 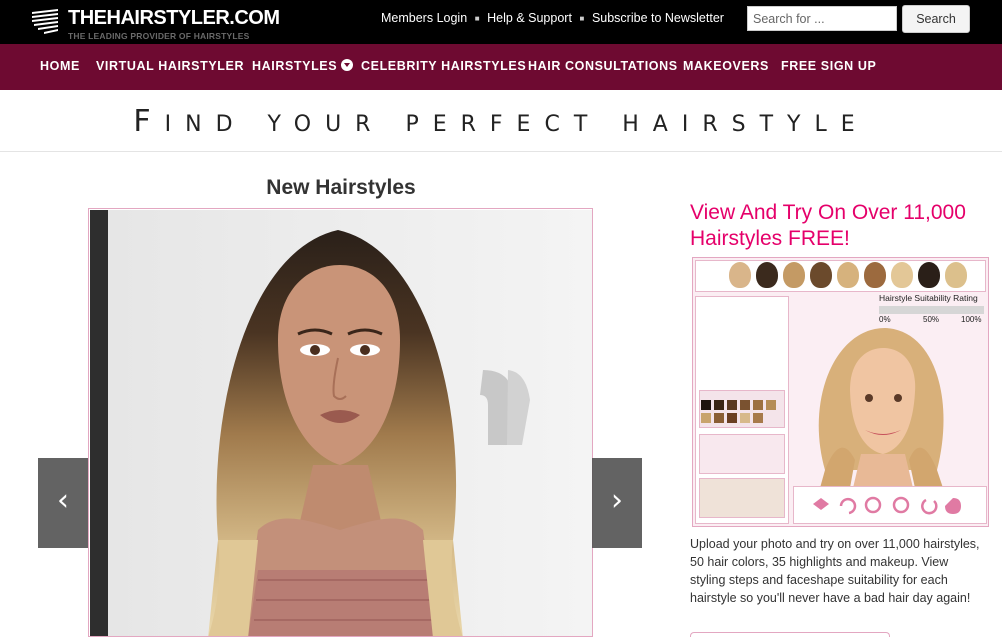 I want to click on app-tool-icons, so click(x=887, y=505).